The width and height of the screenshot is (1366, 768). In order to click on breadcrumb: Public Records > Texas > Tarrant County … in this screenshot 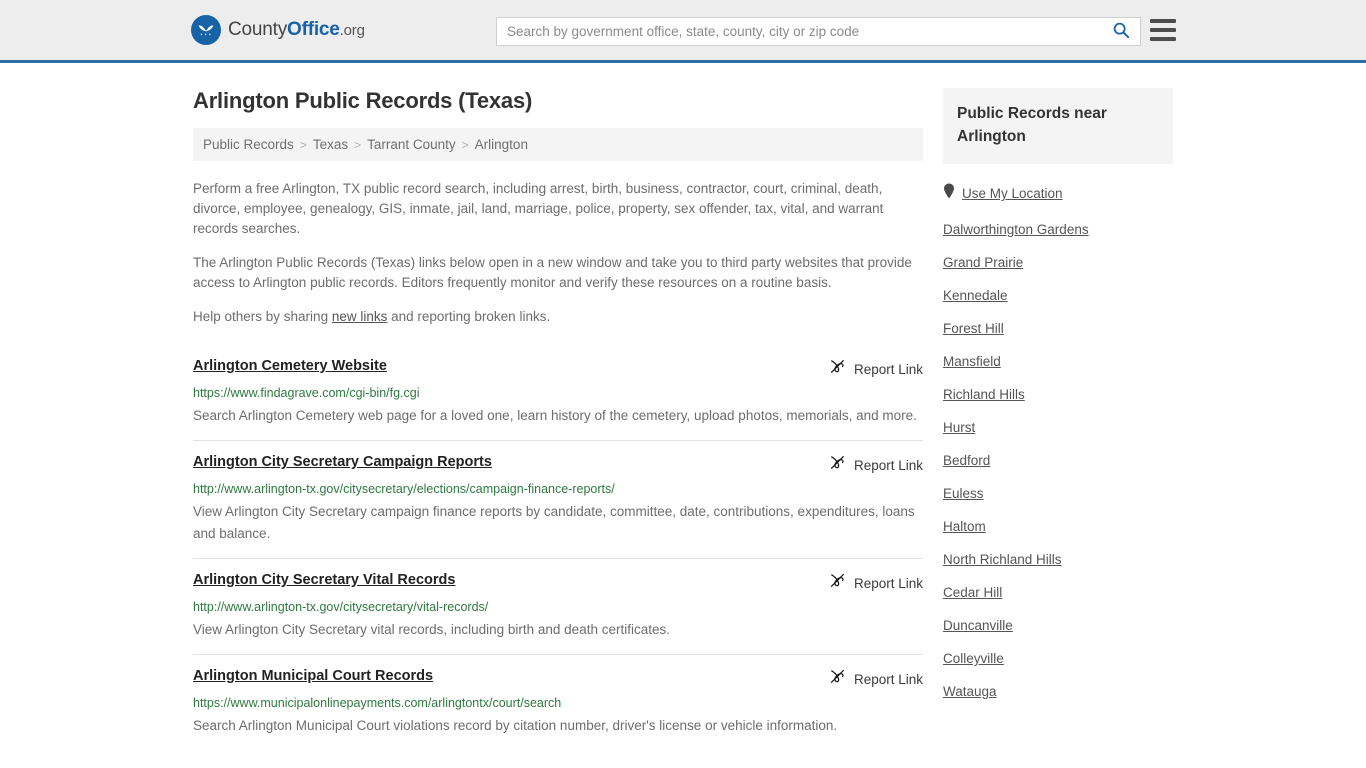, I will do `click(558, 144)`.